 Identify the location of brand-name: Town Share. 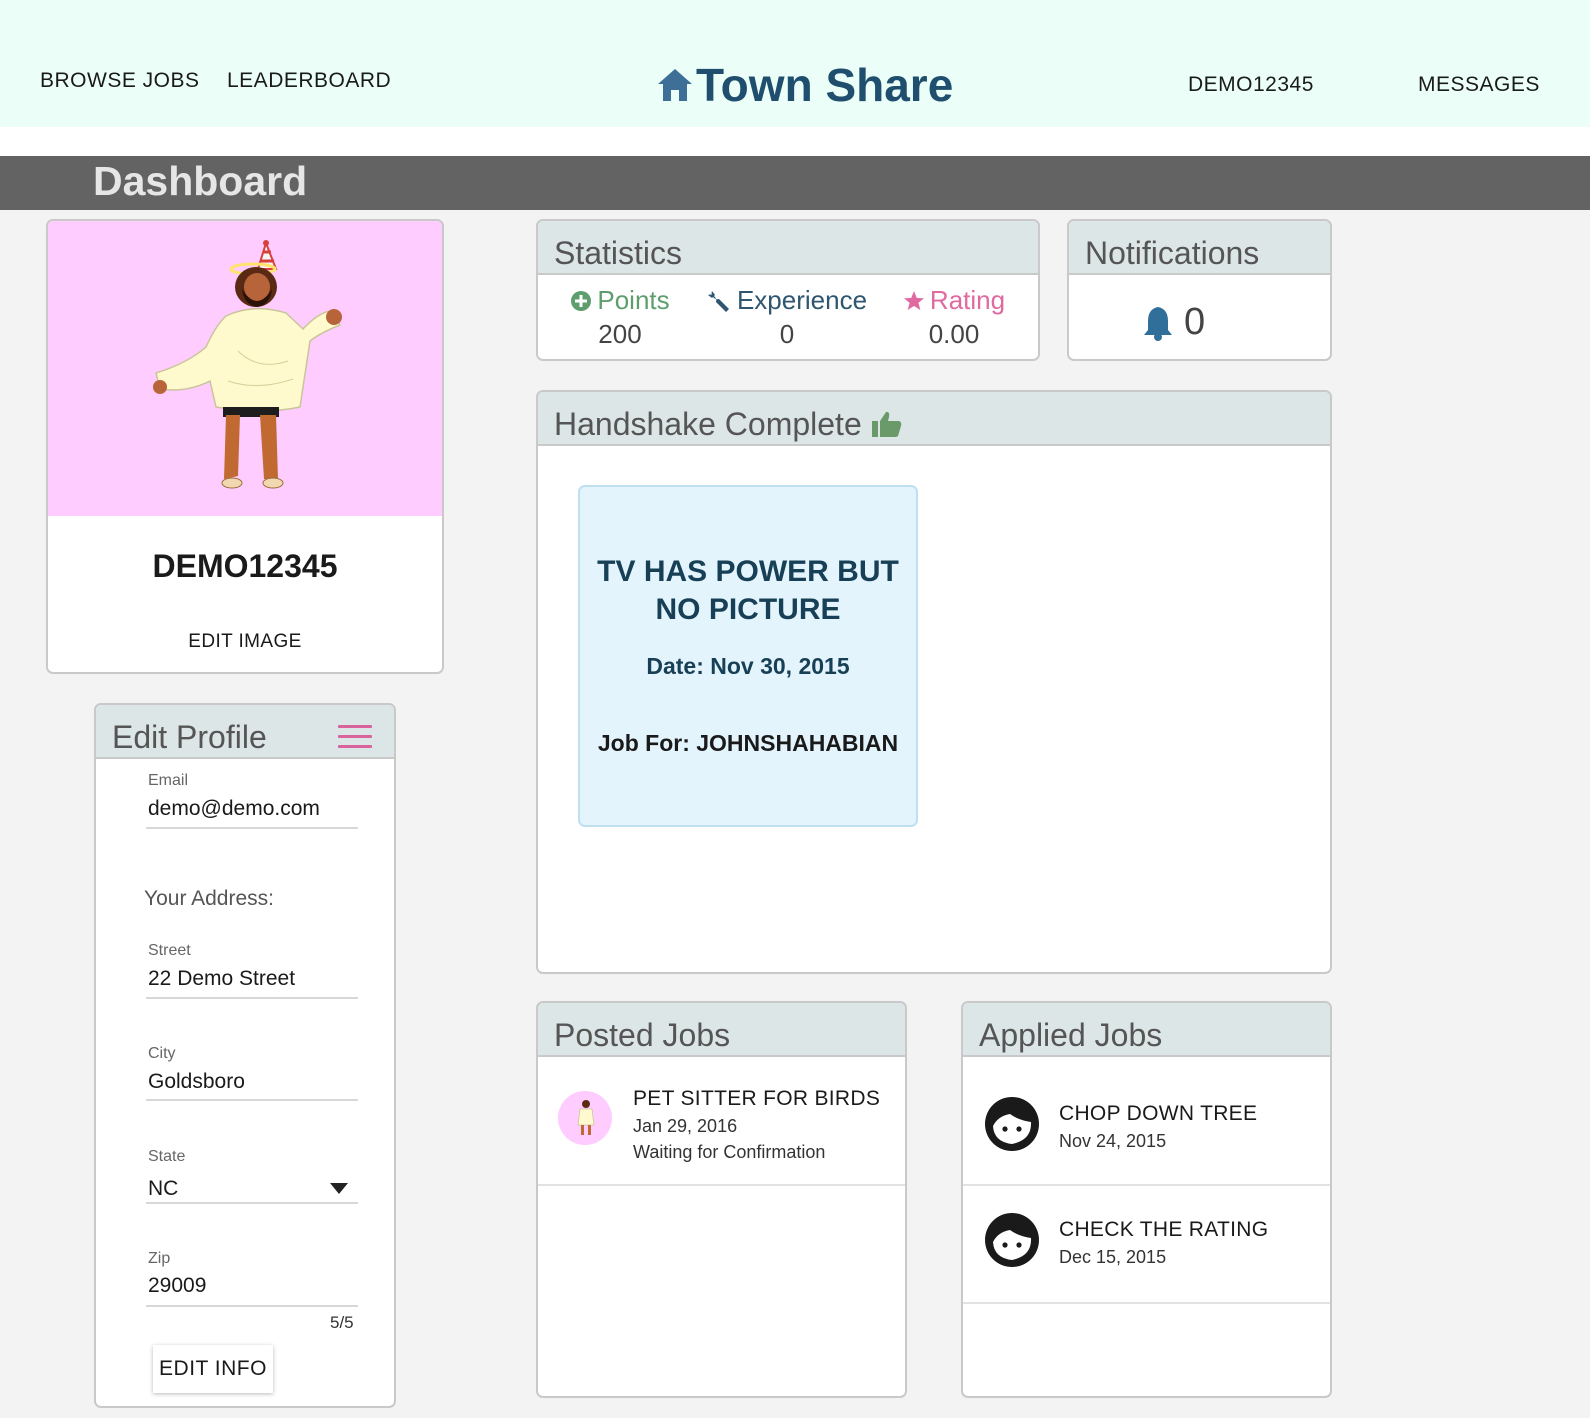
(825, 85).